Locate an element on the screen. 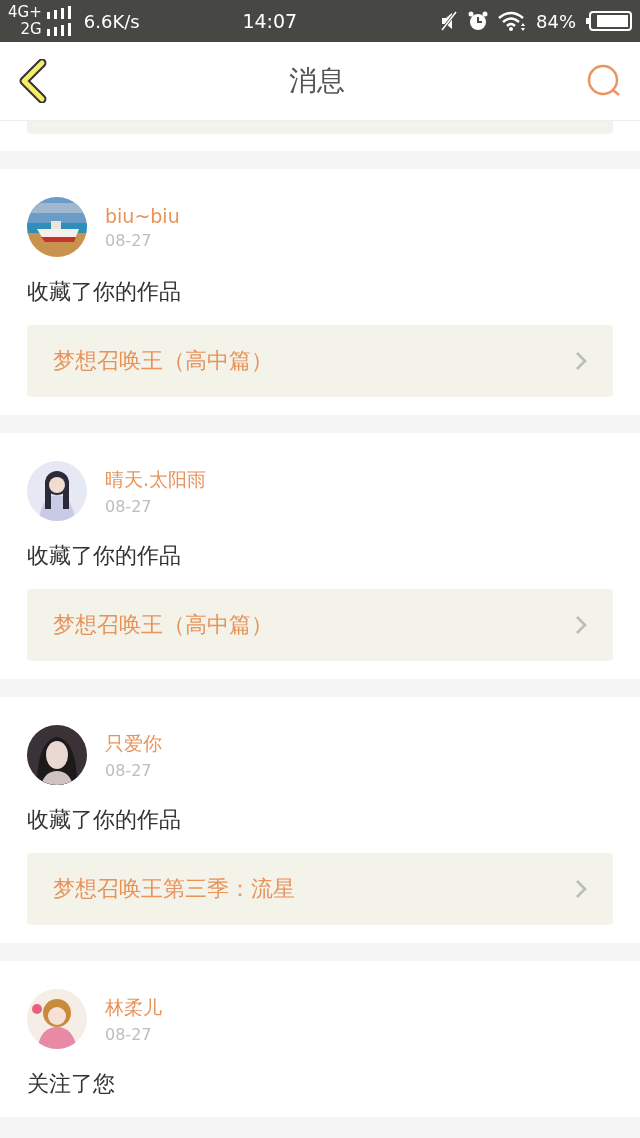  search-button is located at coordinates (604, 81).